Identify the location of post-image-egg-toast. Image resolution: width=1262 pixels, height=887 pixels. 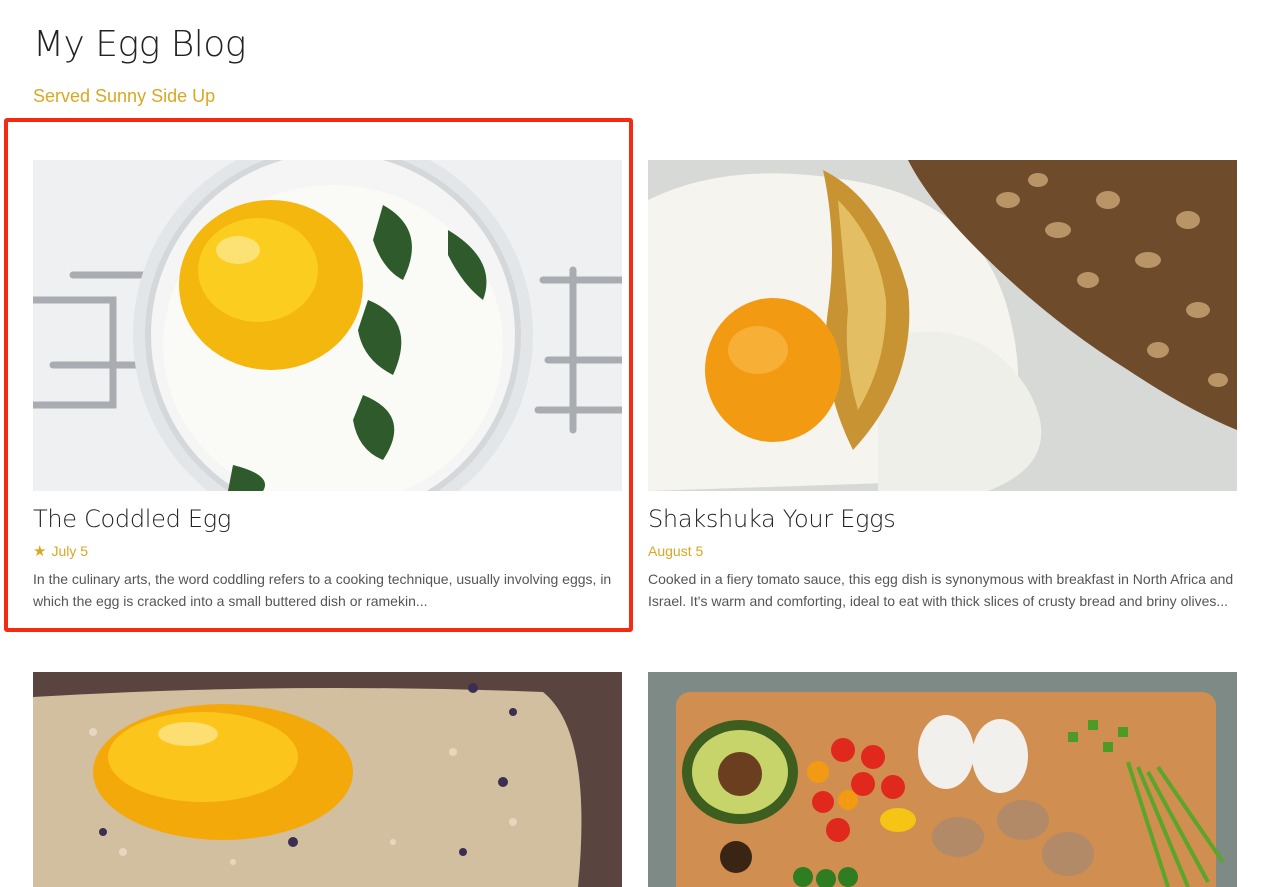
(327, 779).